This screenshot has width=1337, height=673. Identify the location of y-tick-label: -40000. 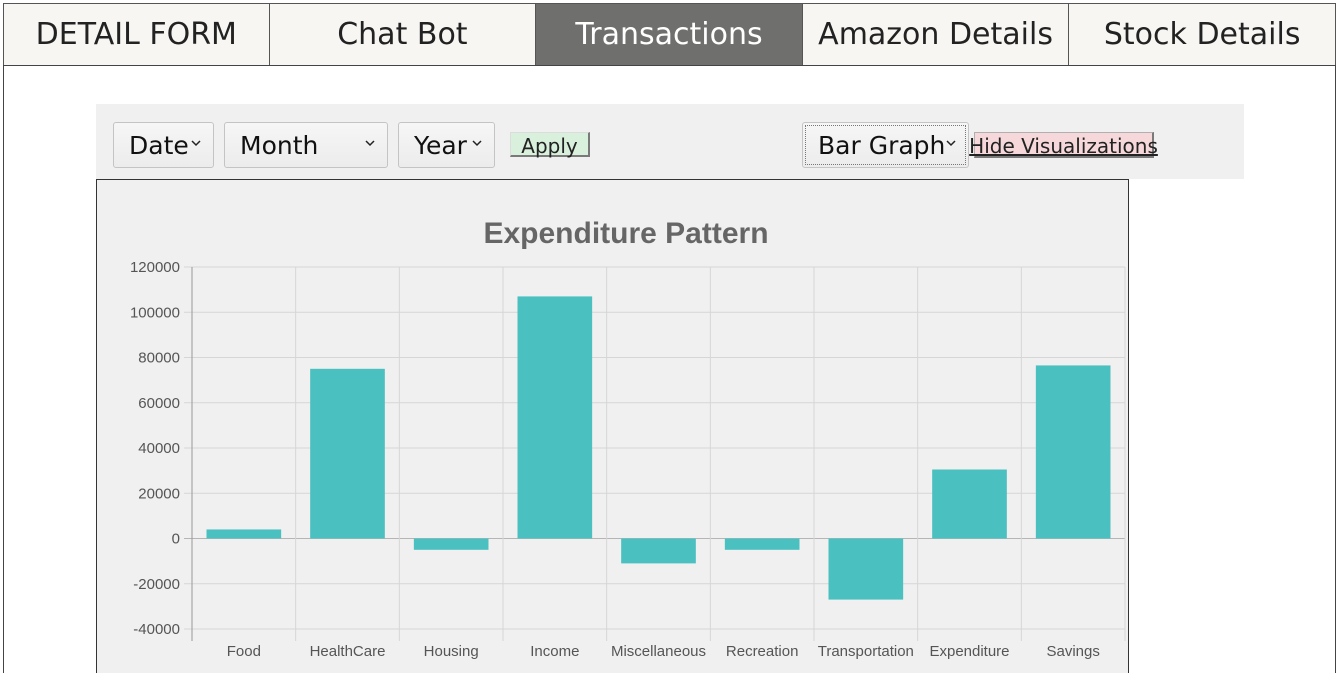
(156, 629).